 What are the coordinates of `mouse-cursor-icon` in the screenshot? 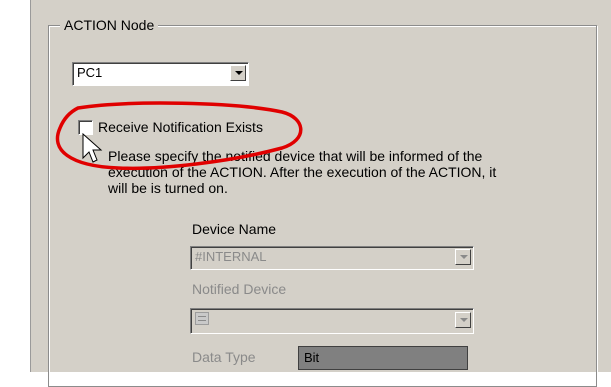 It's located at (92, 147).